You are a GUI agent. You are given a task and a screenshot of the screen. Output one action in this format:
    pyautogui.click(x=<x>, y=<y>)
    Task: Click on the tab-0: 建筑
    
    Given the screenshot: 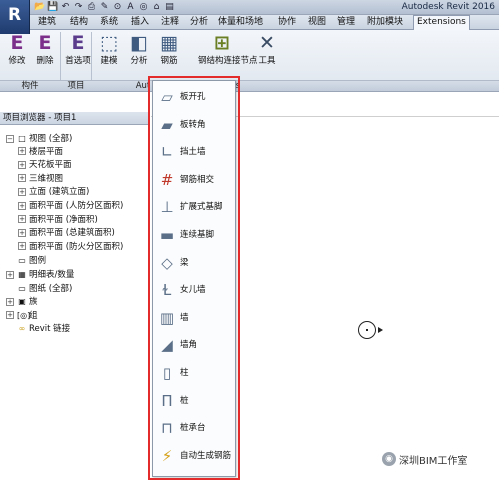 What is the action you would take?
    pyautogui.click(x=47, y=23)
    